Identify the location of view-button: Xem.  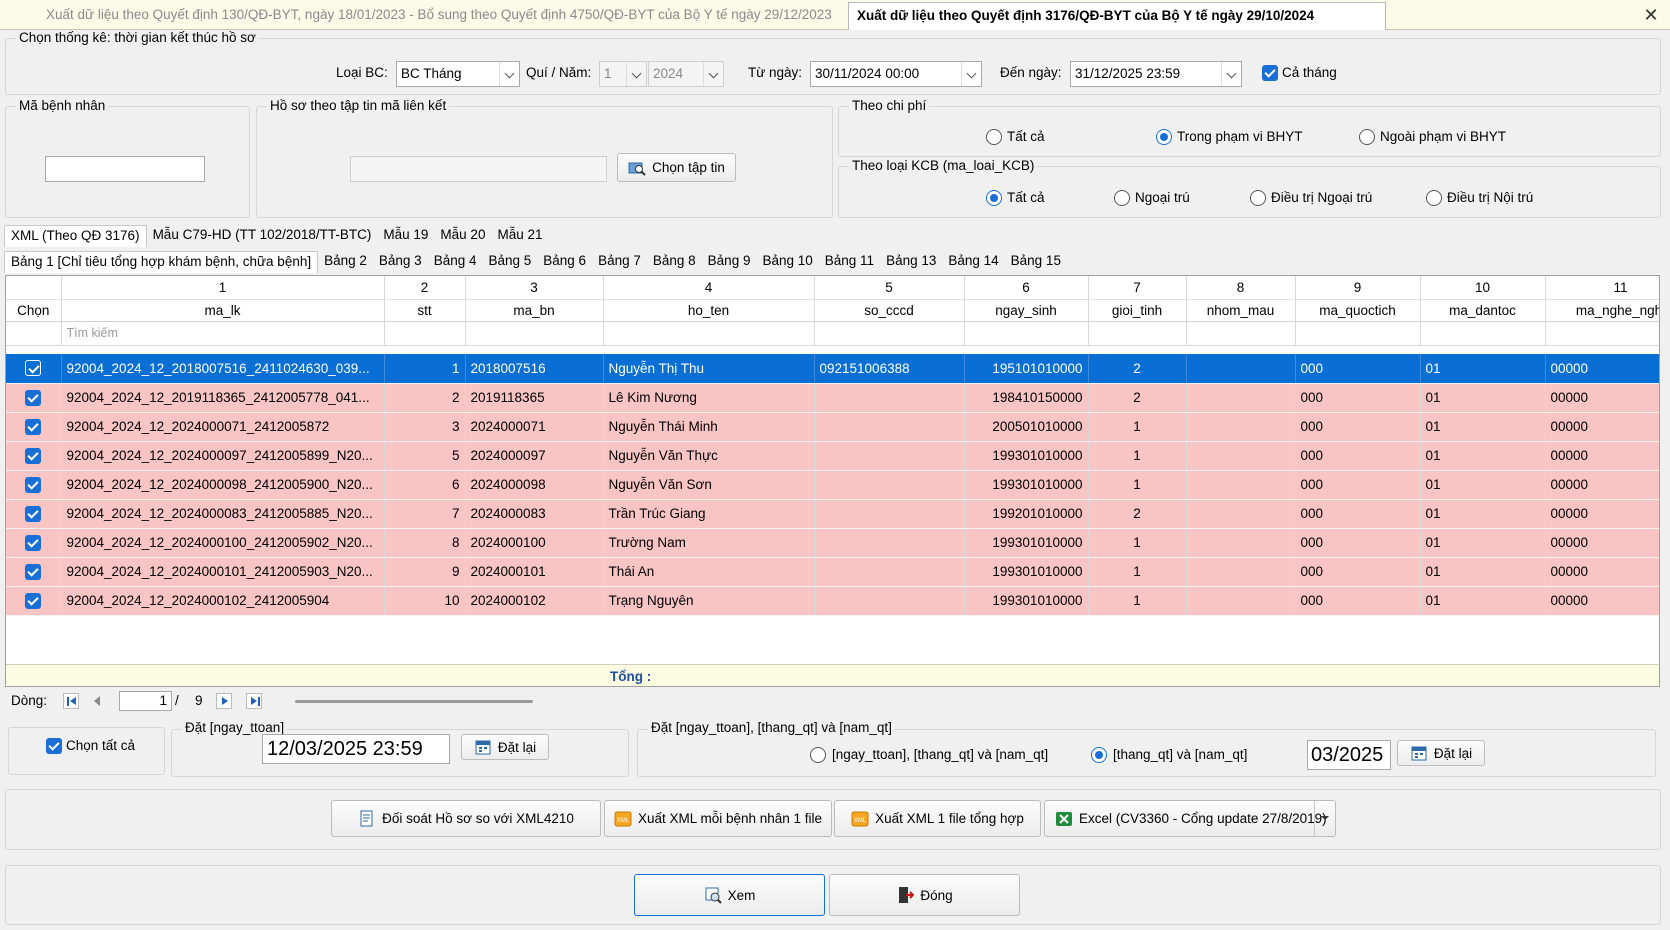
(729, 895).